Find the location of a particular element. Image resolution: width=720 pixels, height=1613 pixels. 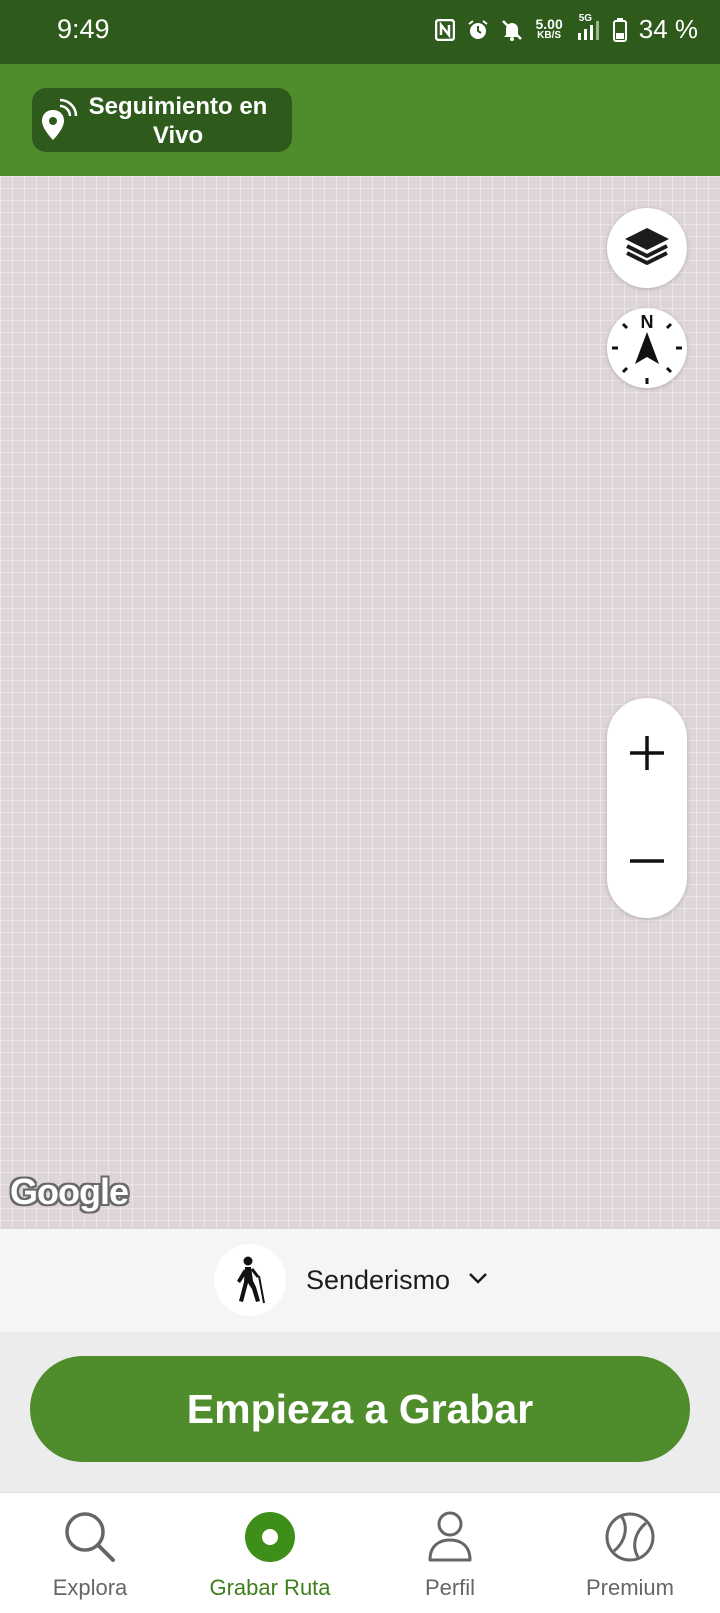

compass-icon: N is located at coordinates (647, 348).